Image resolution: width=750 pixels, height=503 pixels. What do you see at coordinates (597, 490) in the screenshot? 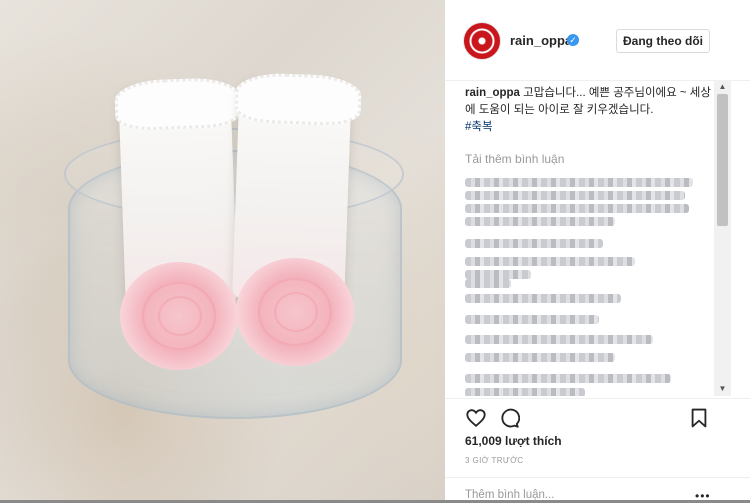
I see `add-comment-box: Thêm bình luận... •••` at bounding box center [597, 490].